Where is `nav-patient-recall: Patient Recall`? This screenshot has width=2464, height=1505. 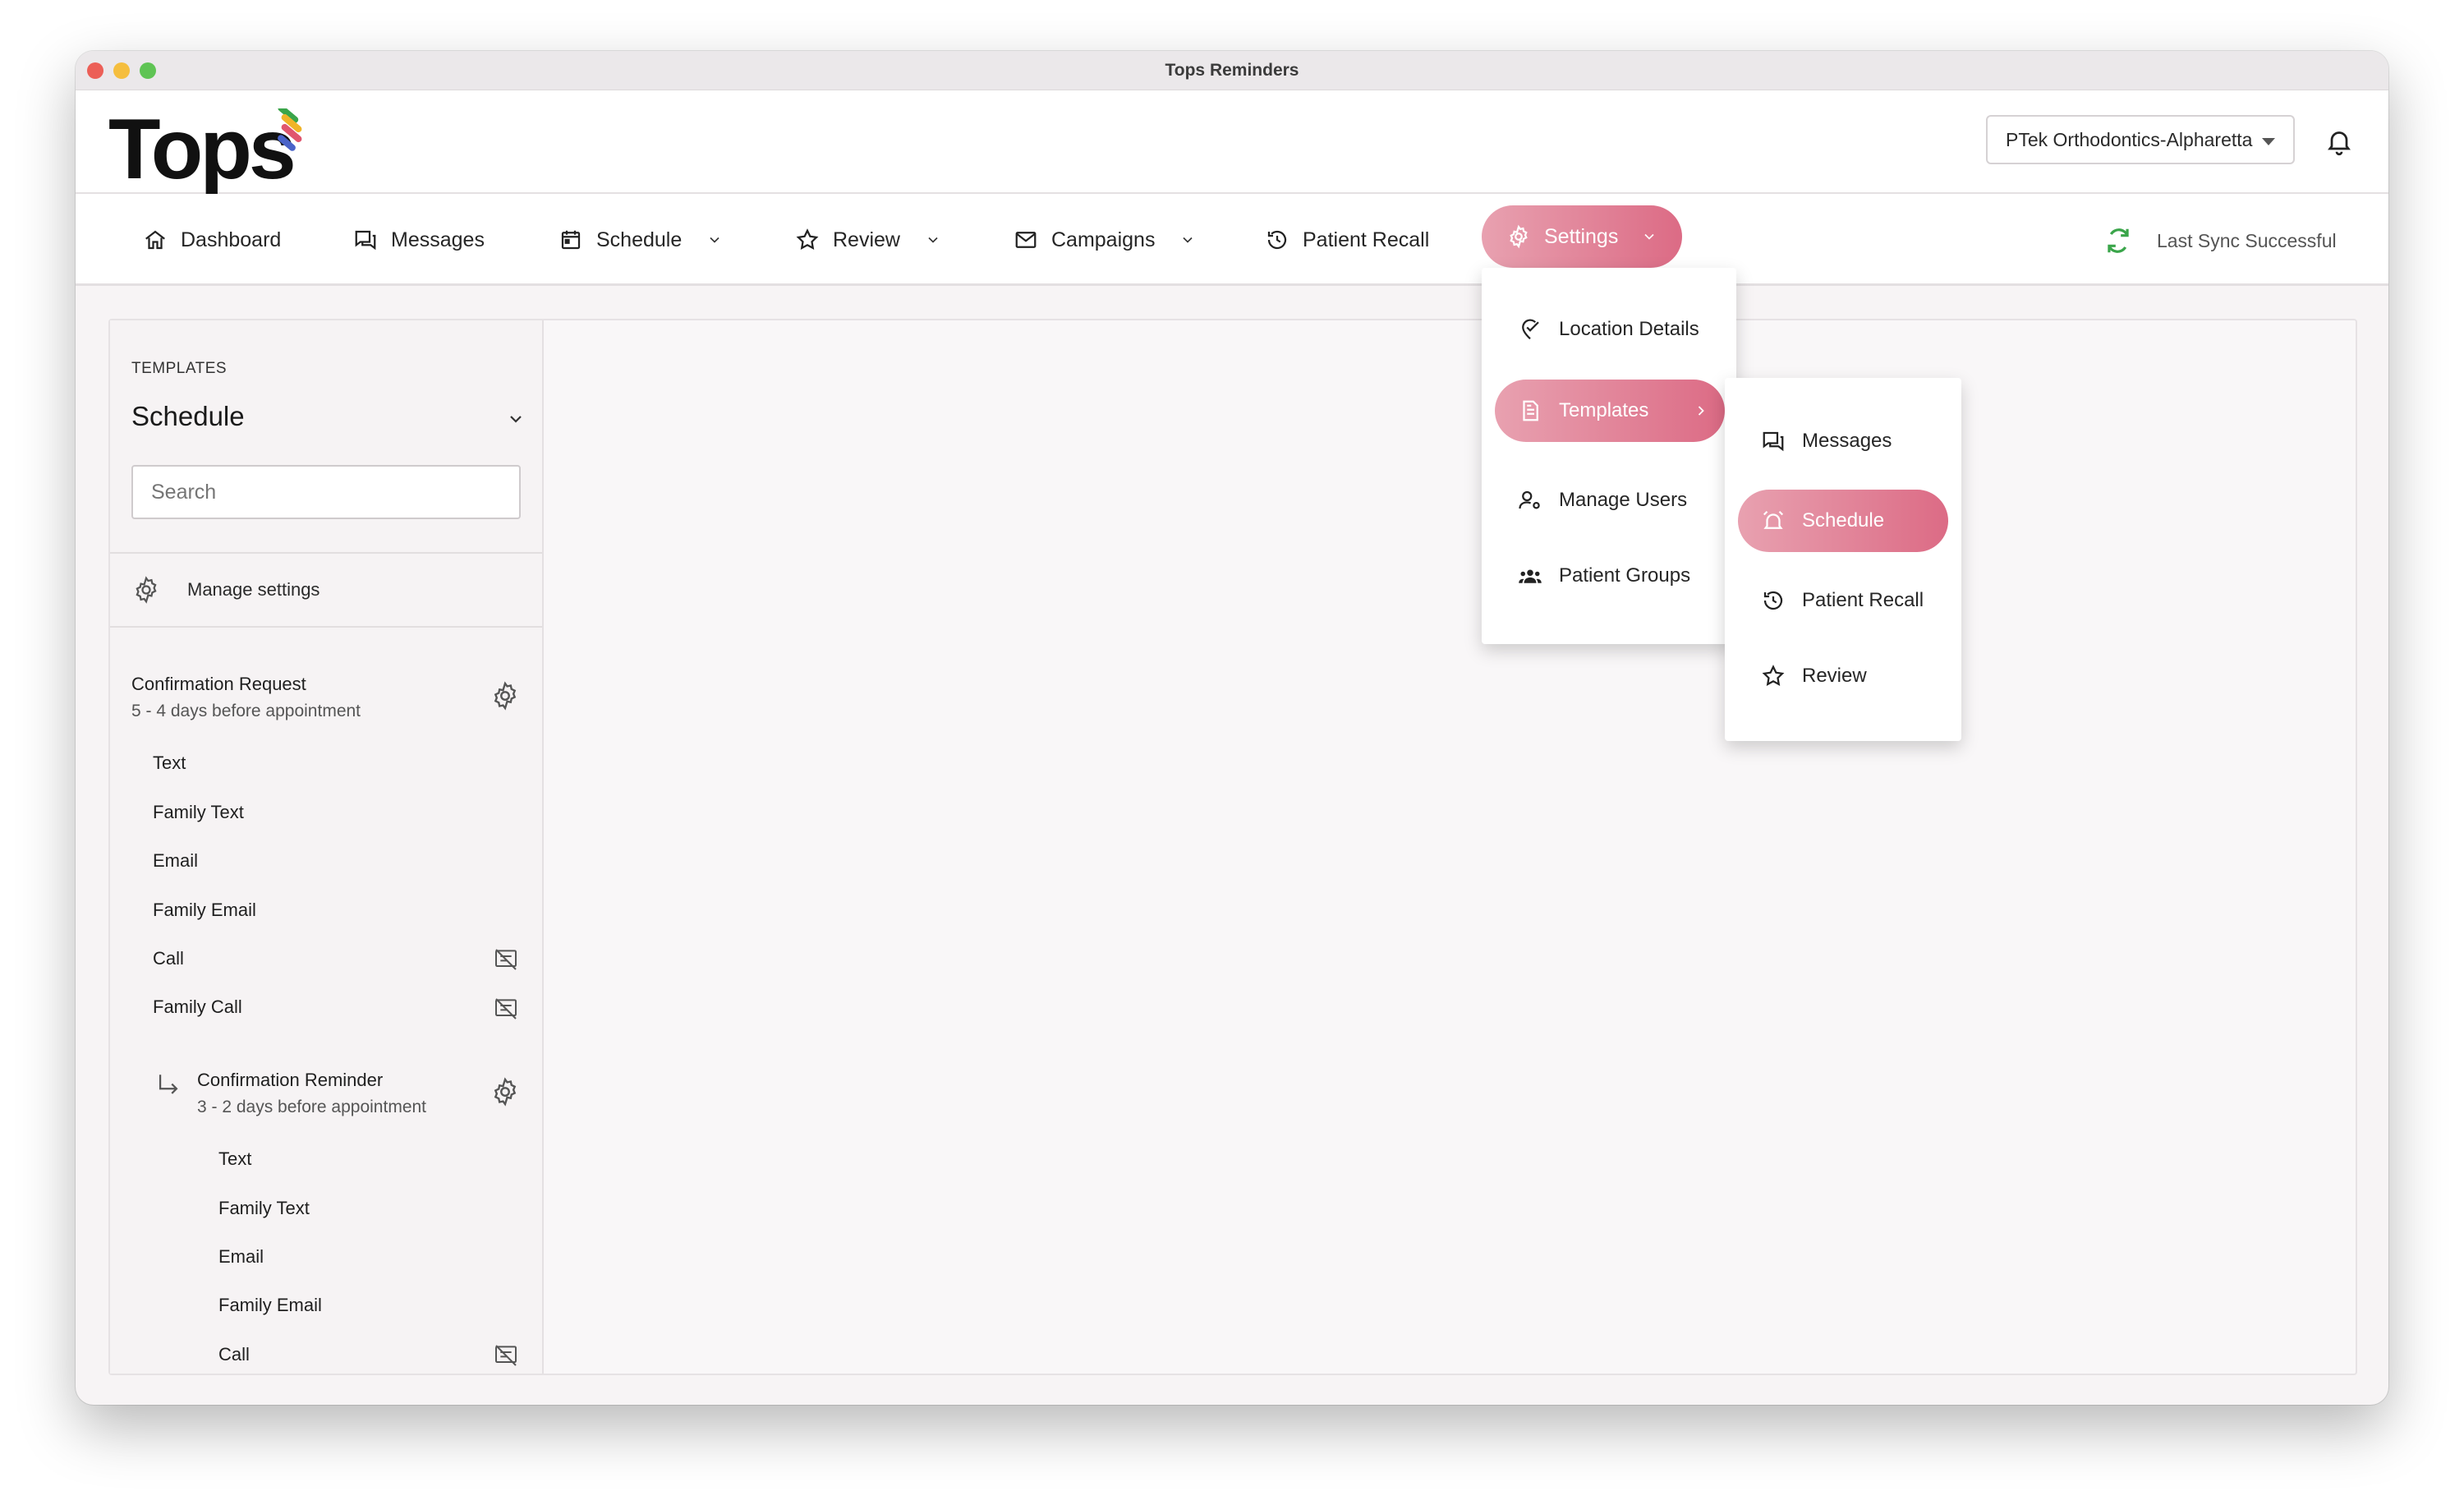
nav-patient-recall: Patient Recall is located at coordinates (1347, 240).